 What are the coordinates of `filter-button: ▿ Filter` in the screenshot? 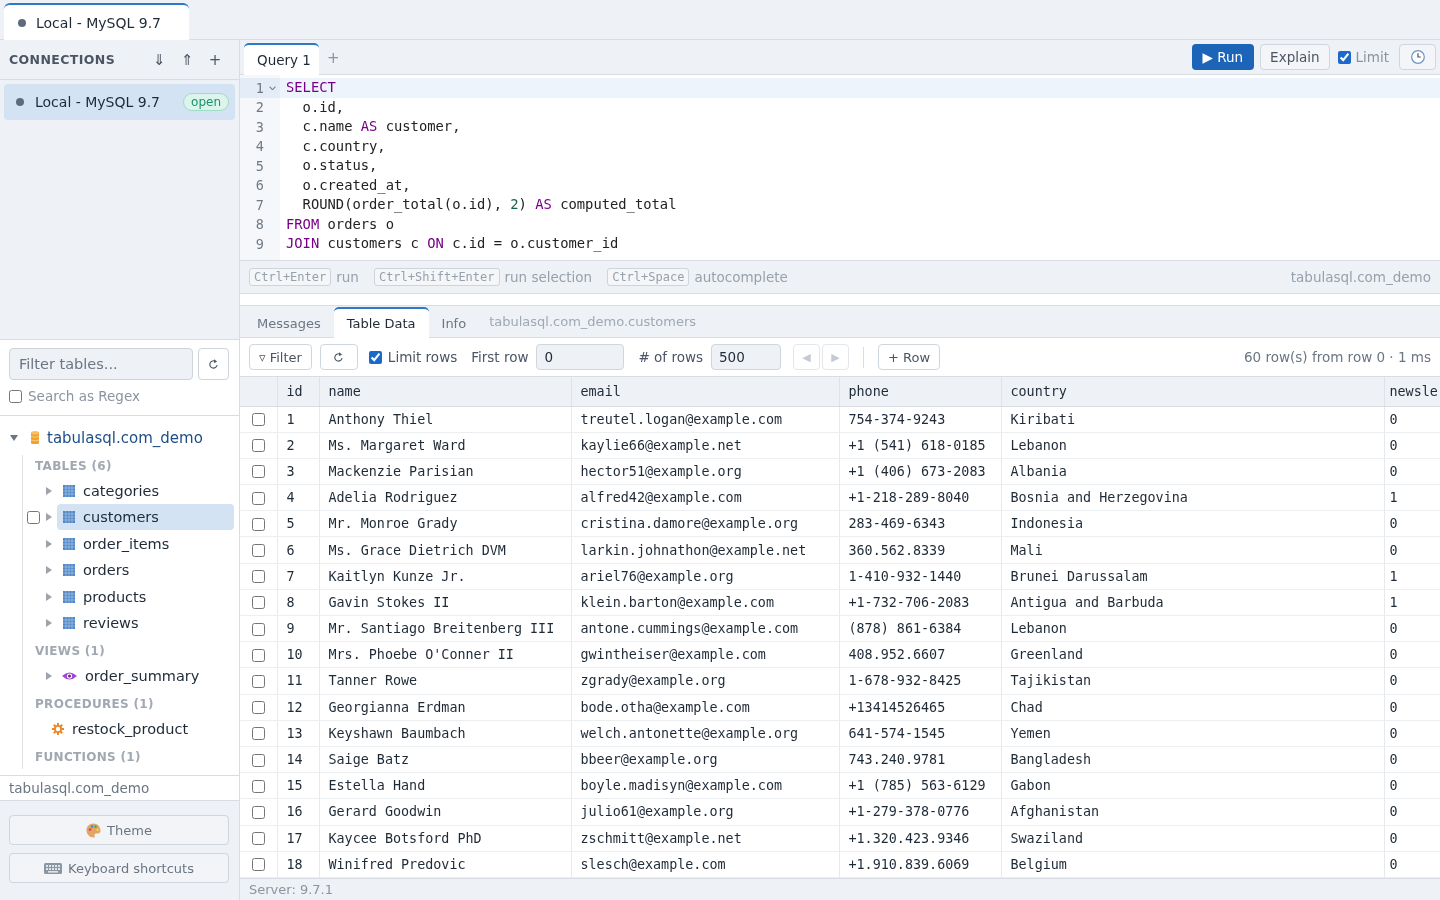 It's located at (280, 357).